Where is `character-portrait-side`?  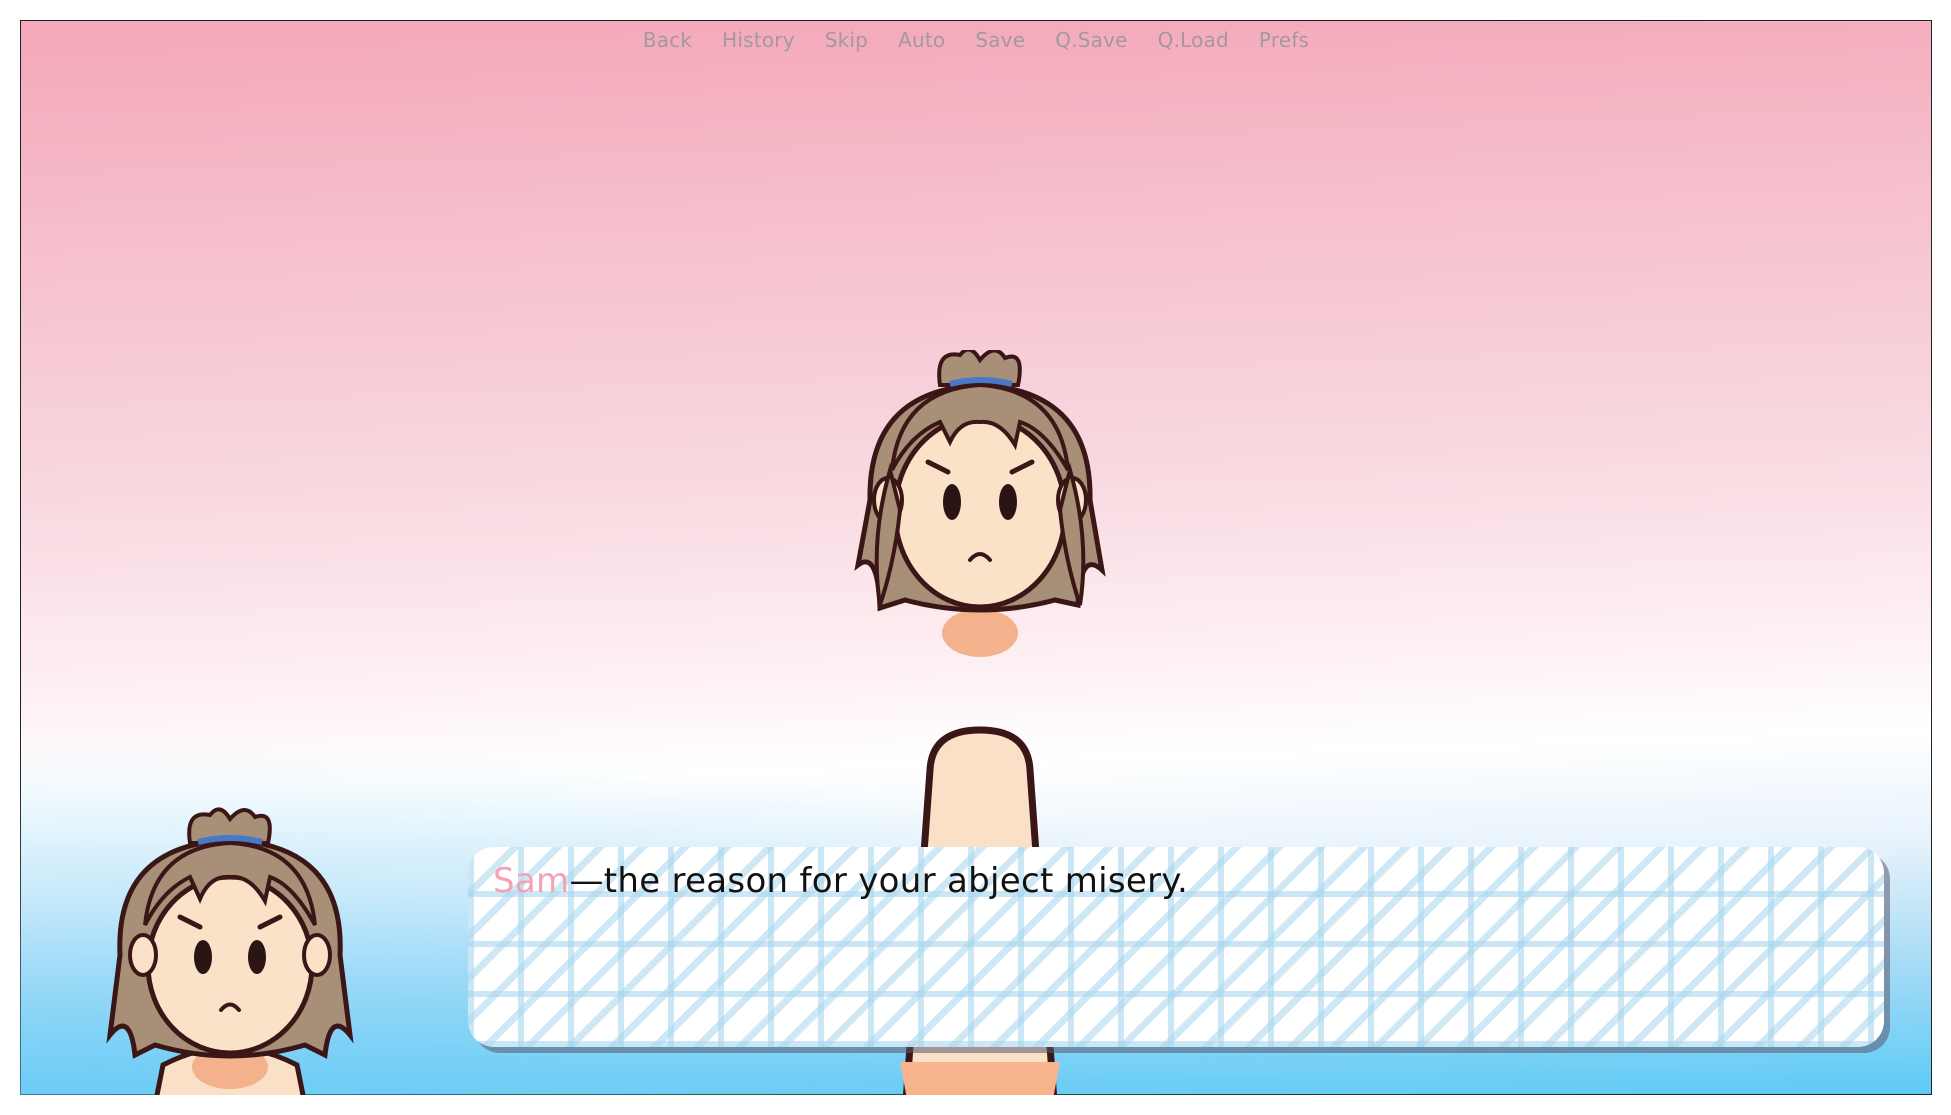 character-portrait-side is located at coordinates (230, 951).